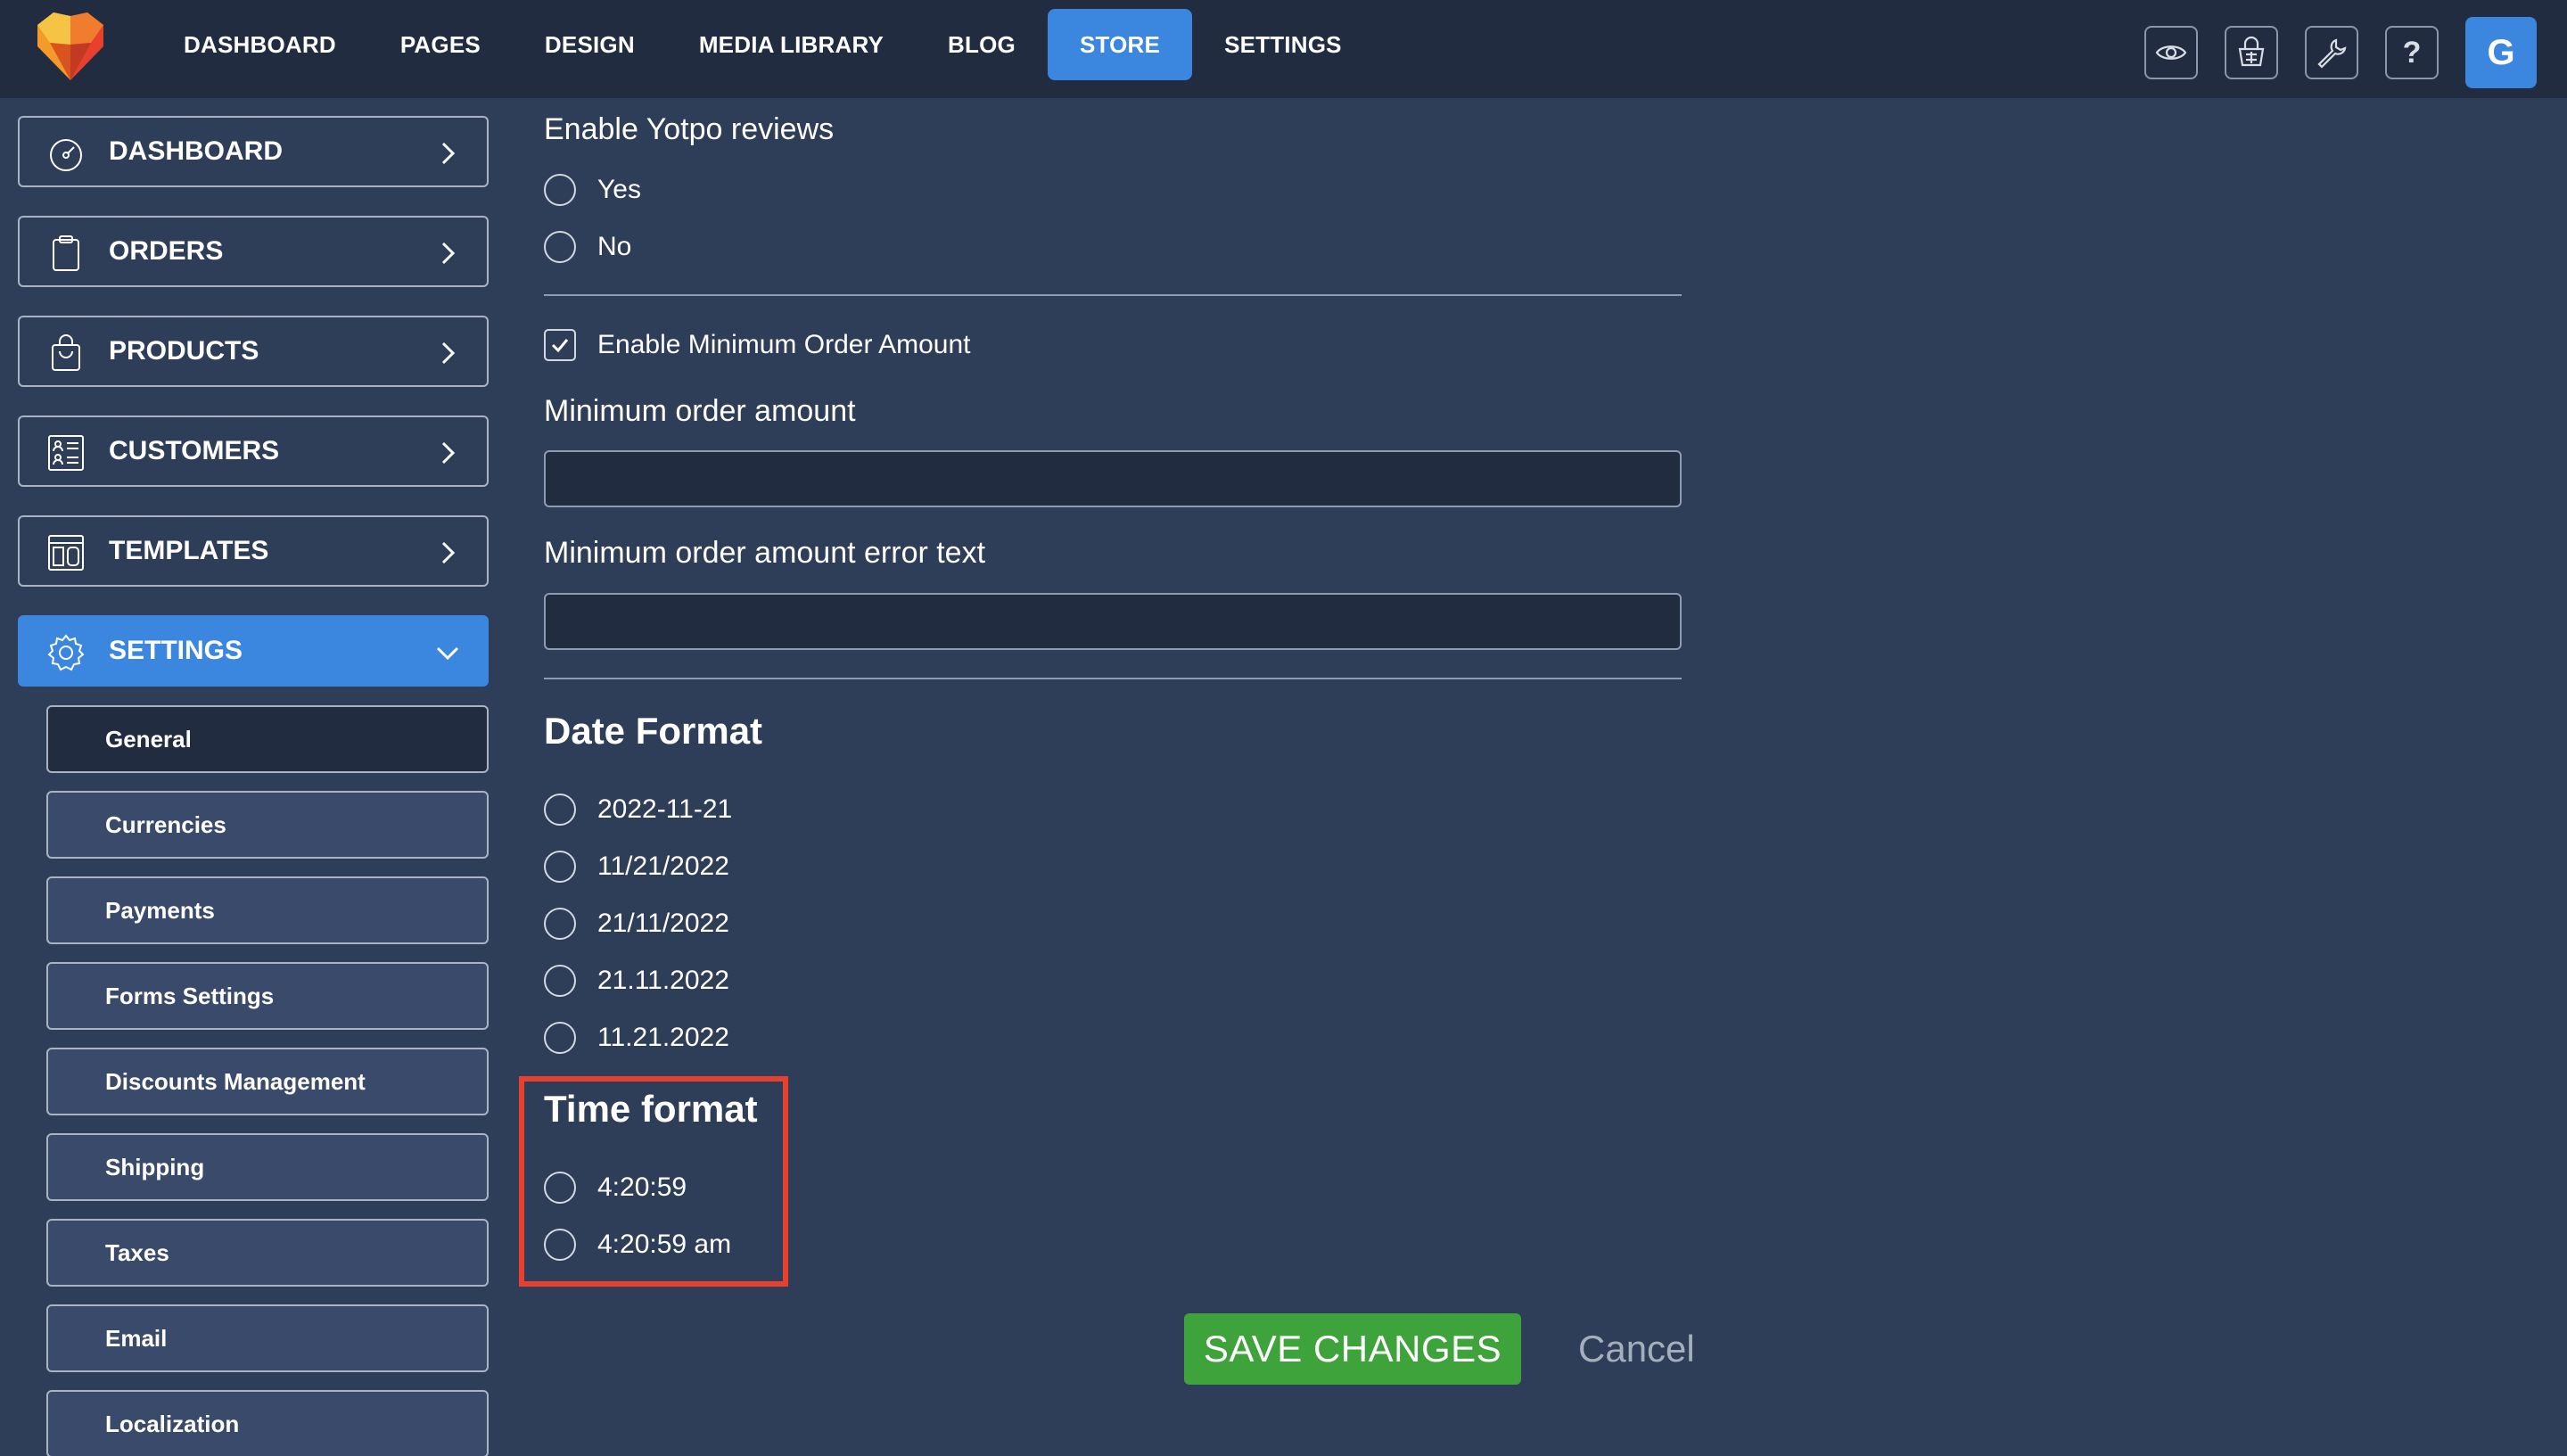  Describe the element at coordinates (267, 1167) in the screenshot. I see `submenu-shipping: Shipping` at that location.